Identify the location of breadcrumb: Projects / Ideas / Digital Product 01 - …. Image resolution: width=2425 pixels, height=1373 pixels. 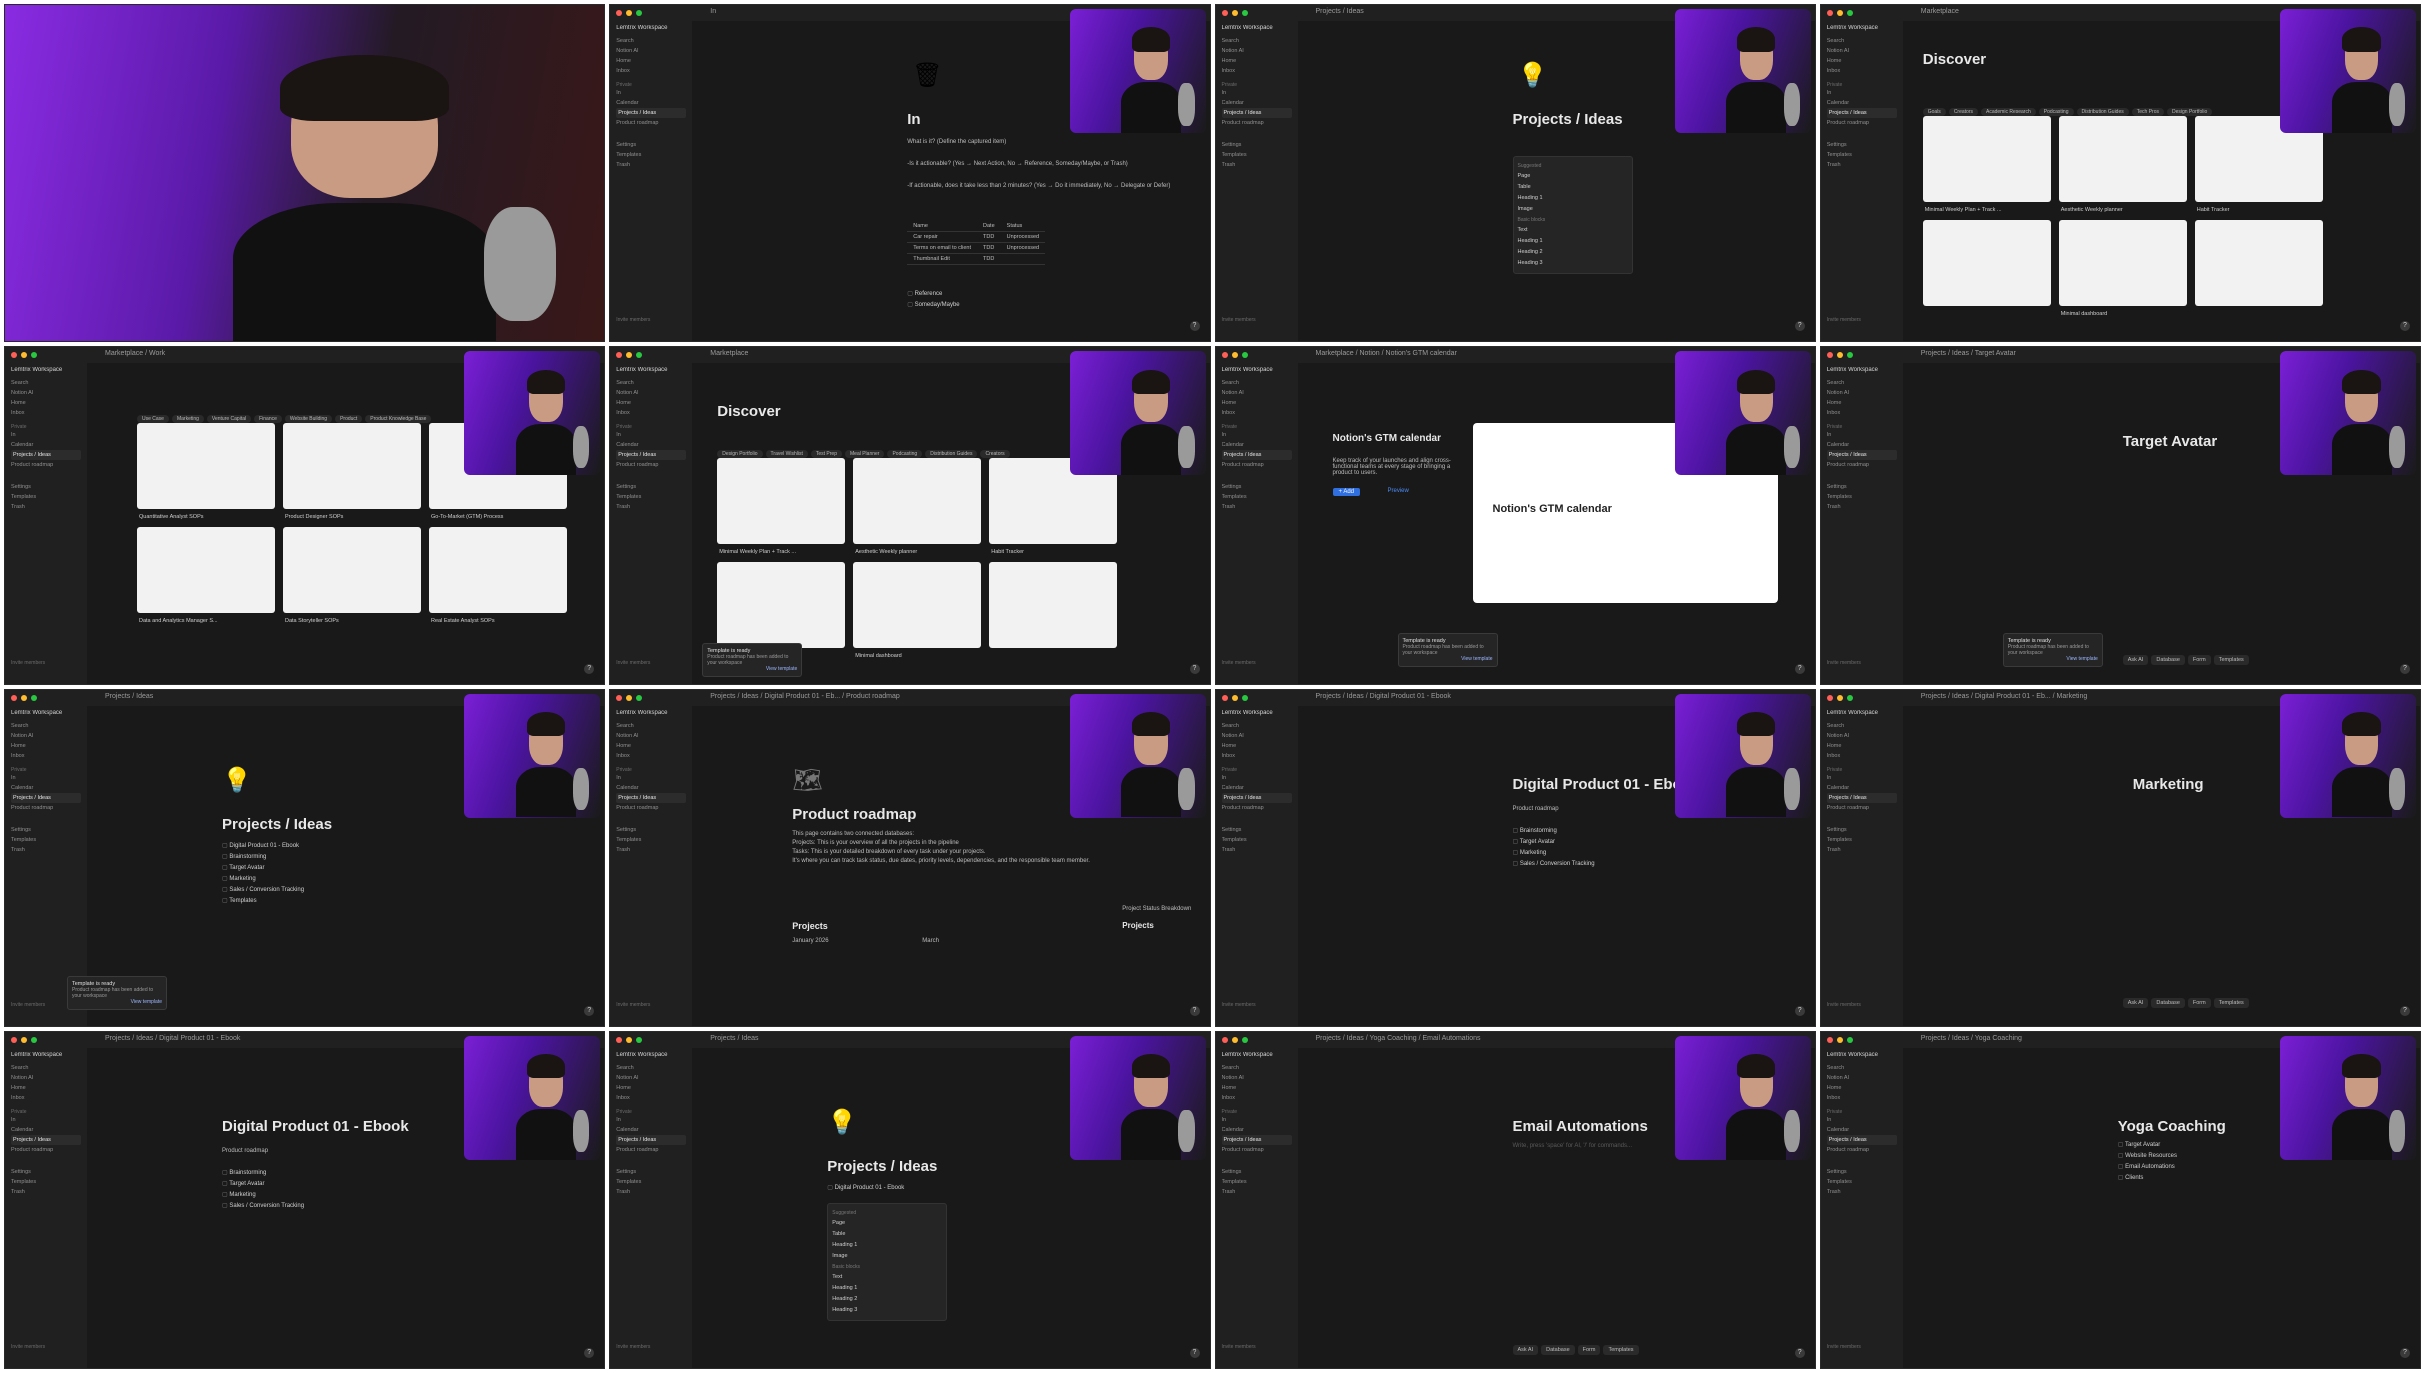
(1383, 696).